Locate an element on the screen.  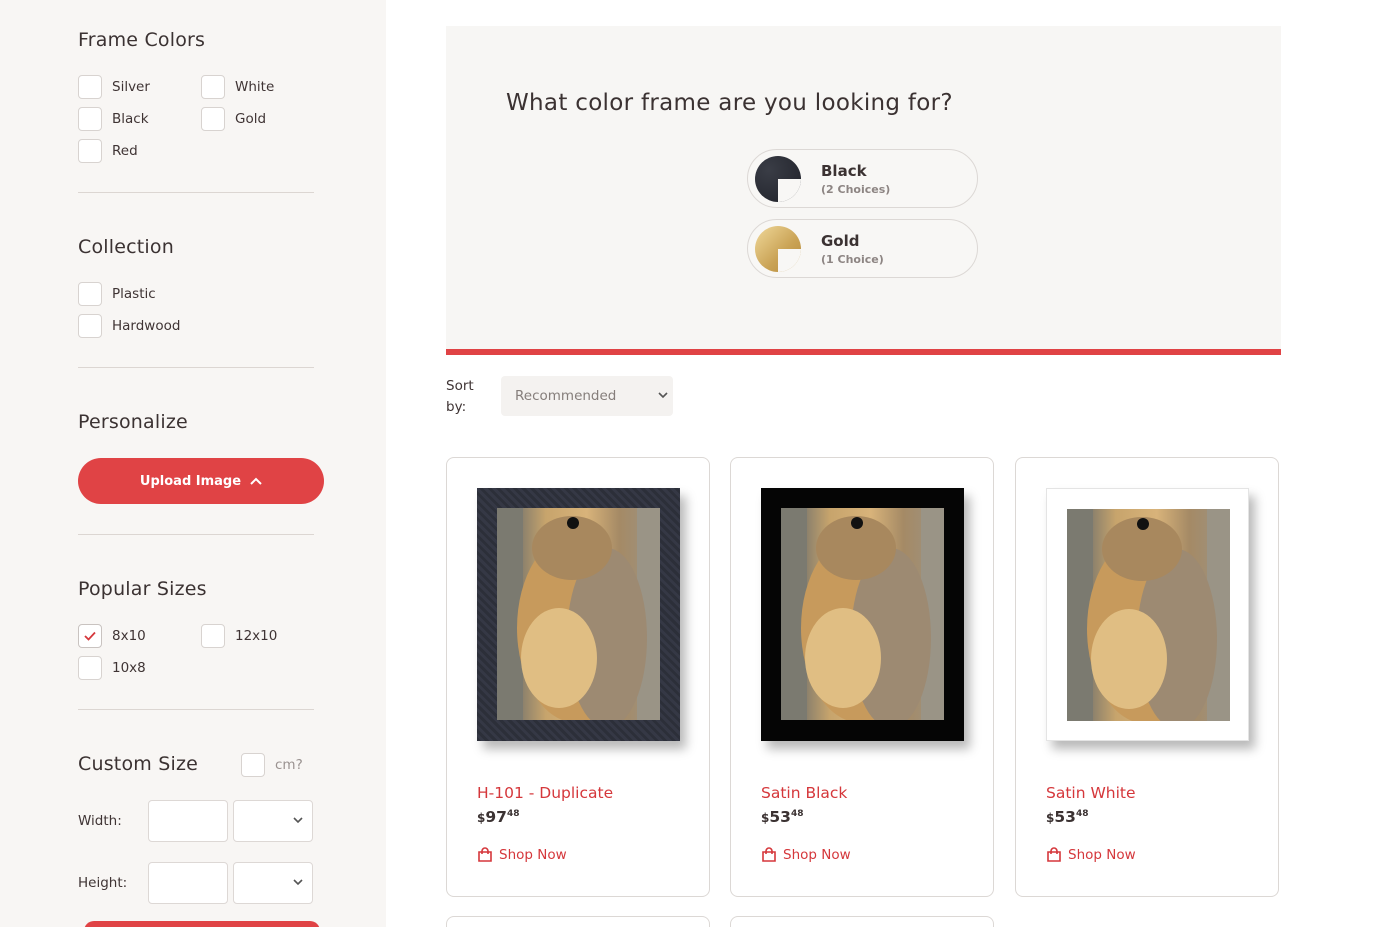
height-input is located at coordinates (188, 883).